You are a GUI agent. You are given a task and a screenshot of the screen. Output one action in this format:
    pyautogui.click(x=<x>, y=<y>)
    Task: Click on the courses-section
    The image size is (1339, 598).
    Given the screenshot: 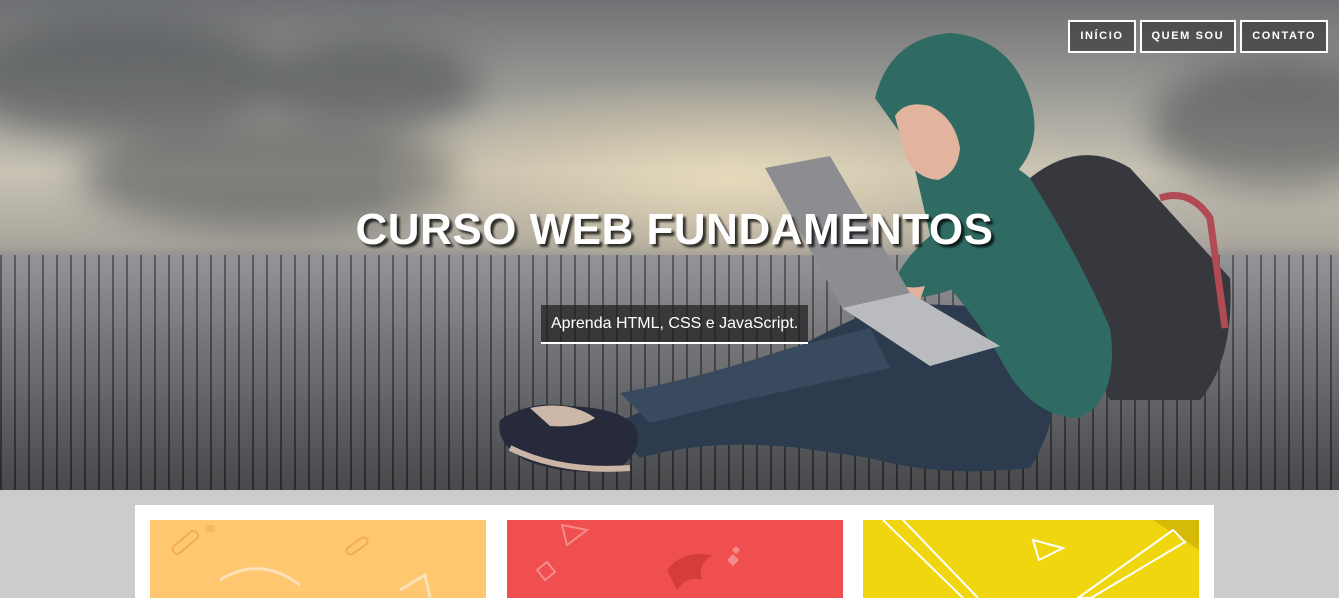 What is the action you would take?
    pyautogui.click(x=674, y=551)
    